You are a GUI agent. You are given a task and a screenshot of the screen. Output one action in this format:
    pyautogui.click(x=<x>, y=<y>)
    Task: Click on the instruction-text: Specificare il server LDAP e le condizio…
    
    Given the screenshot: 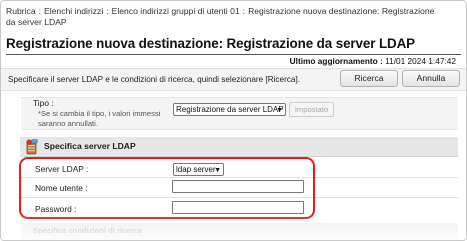 What is the action you would take?
    pyautogui.click(x=154, y=79)
    